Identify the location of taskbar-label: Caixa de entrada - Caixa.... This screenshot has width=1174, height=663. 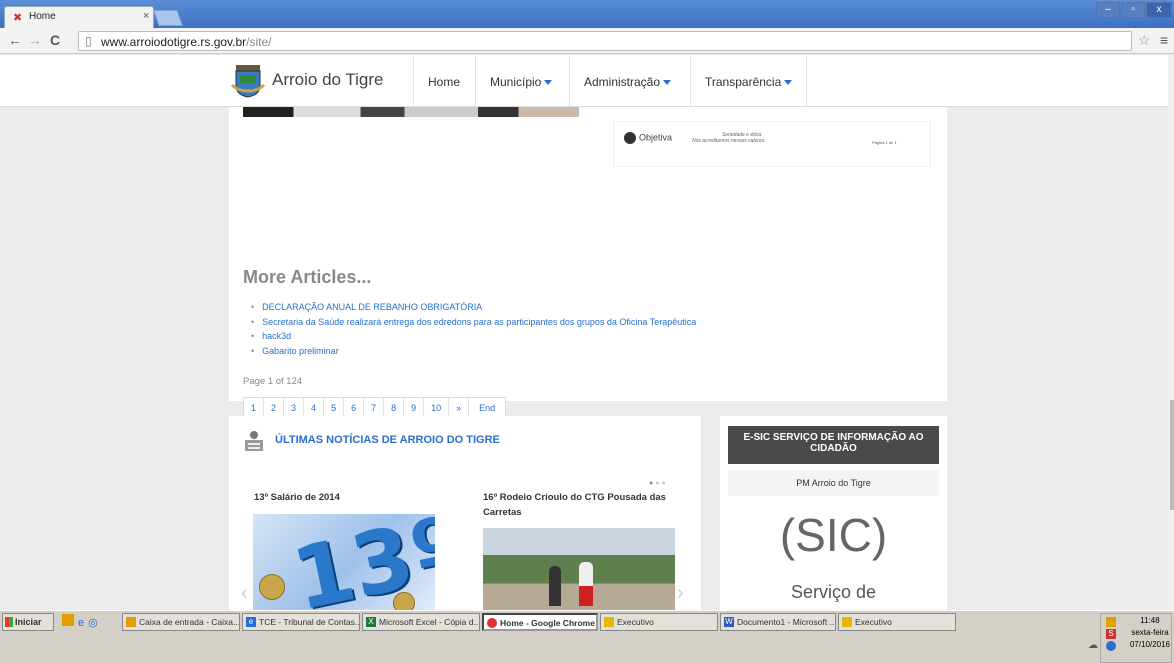
(189, 622).